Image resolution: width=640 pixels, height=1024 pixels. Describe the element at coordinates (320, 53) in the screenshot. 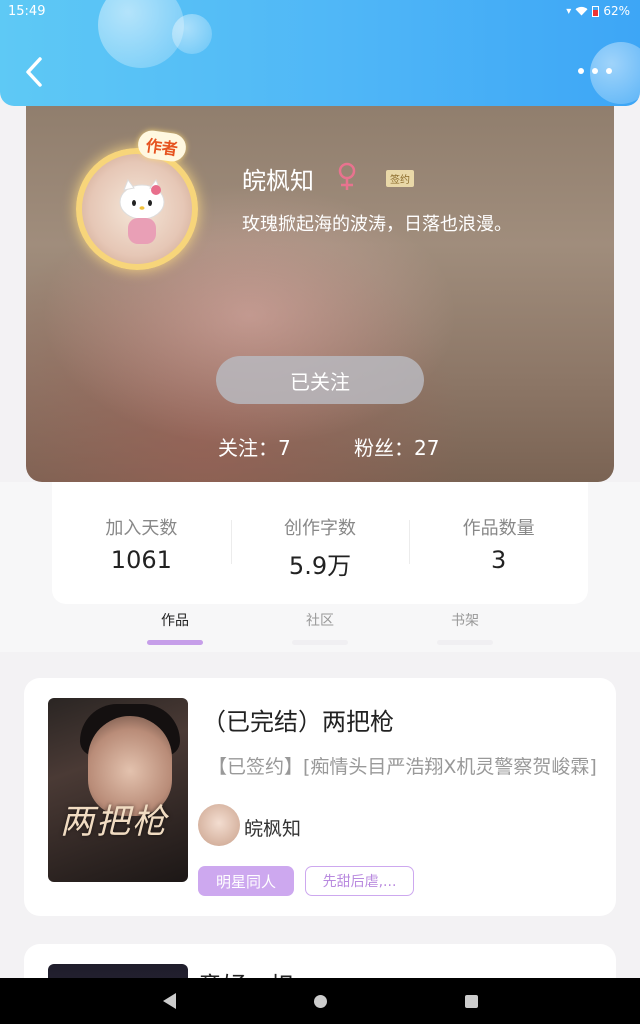

I see `top-header: 15:49 ▾ 62%` at that location.